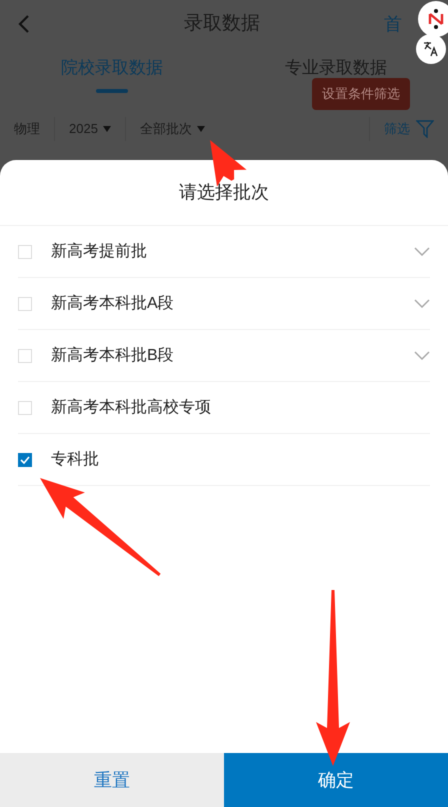 The image size is (448, 807). What do you see at coordinates (25, 459) in the screenshot?
I see `checkbox` at bounding box center [25, 459].